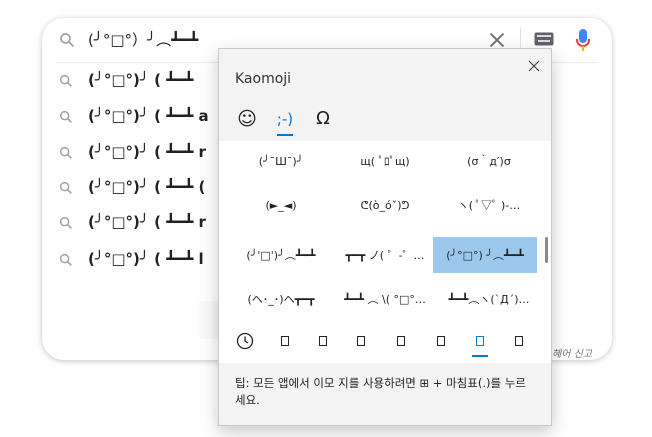  Describe the element at coordinates (147, 187) in the screenshot. I see `suggestion-text: (╯°□°)╯ ( ┻━┻ (` at that location.